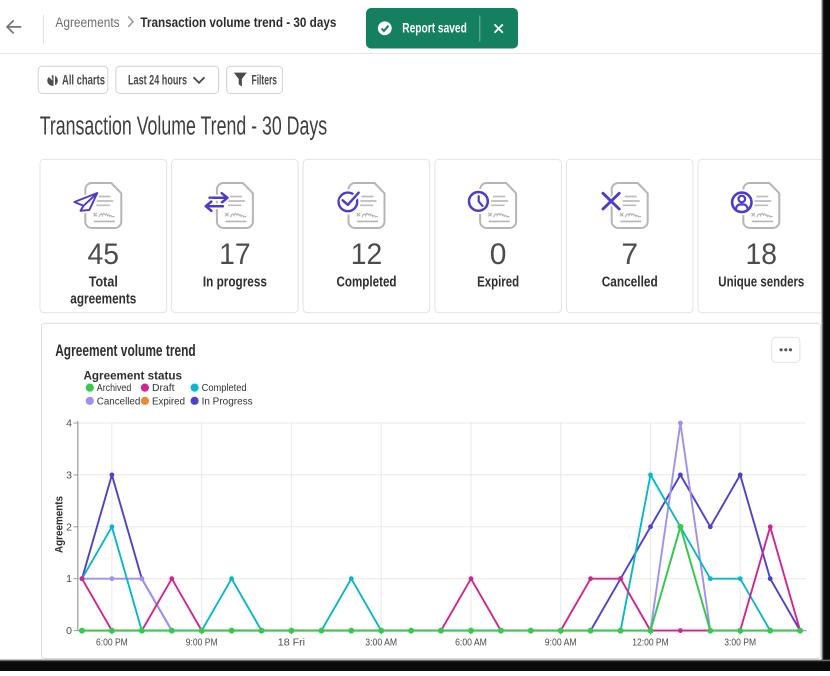 This screenshot has height=676, width=830. Describe the element at coordinates (103, 282) in the screenshot. I see `svg-text: Total` at that location.